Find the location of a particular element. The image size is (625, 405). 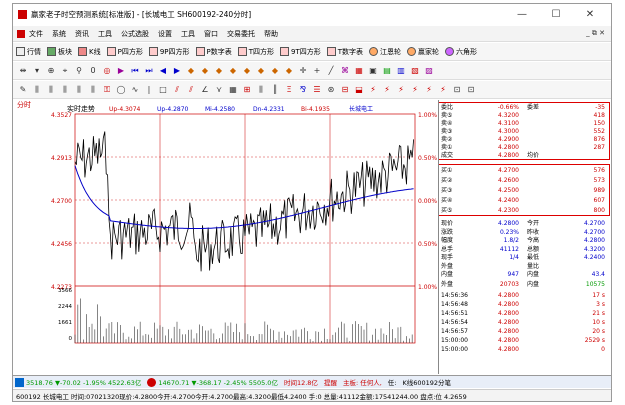

plus-icon: + is located at coordinates (317, 70).